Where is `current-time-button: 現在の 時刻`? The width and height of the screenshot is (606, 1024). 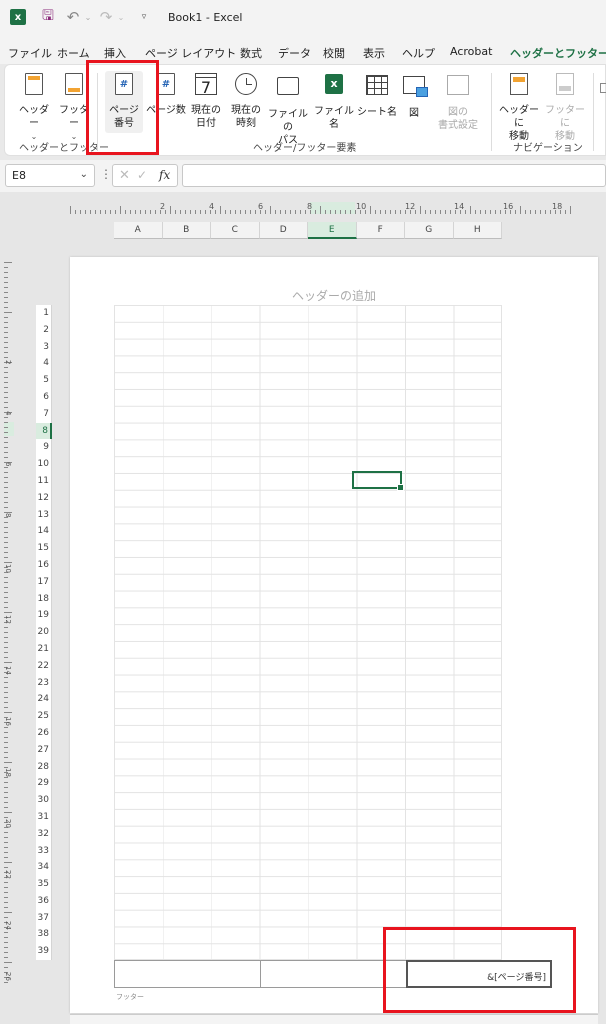 current-time-button: 現在の 時刻 is located at coordinates (246, 100).